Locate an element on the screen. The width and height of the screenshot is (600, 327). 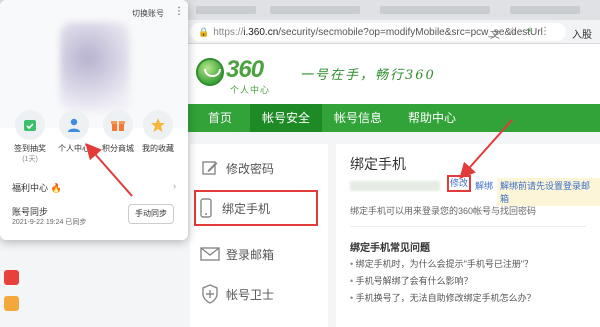
user-center-icon is located at coordinates (74, 125).